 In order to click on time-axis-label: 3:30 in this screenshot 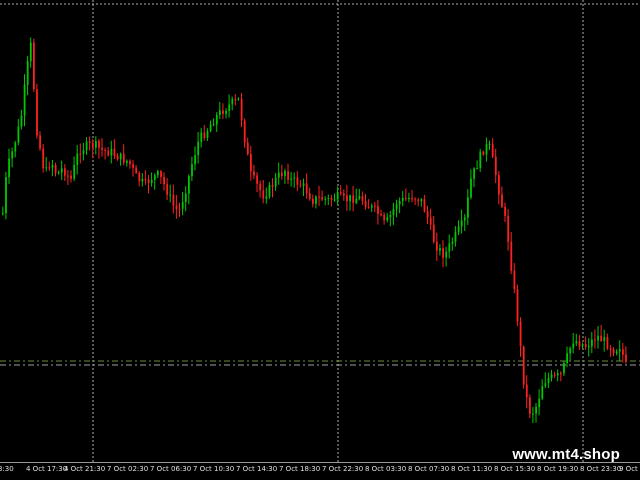, I will do `click(7, 469)`.